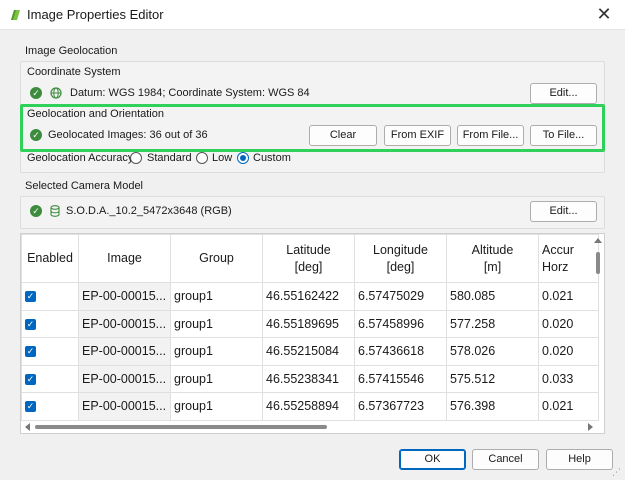 This screenshot has height=480, width=625. What do you see at coordinates (568, 258) in the screenshot?
I see `column-header-accuracy-horz: Accur Horz` at bounding box center [568, 258].